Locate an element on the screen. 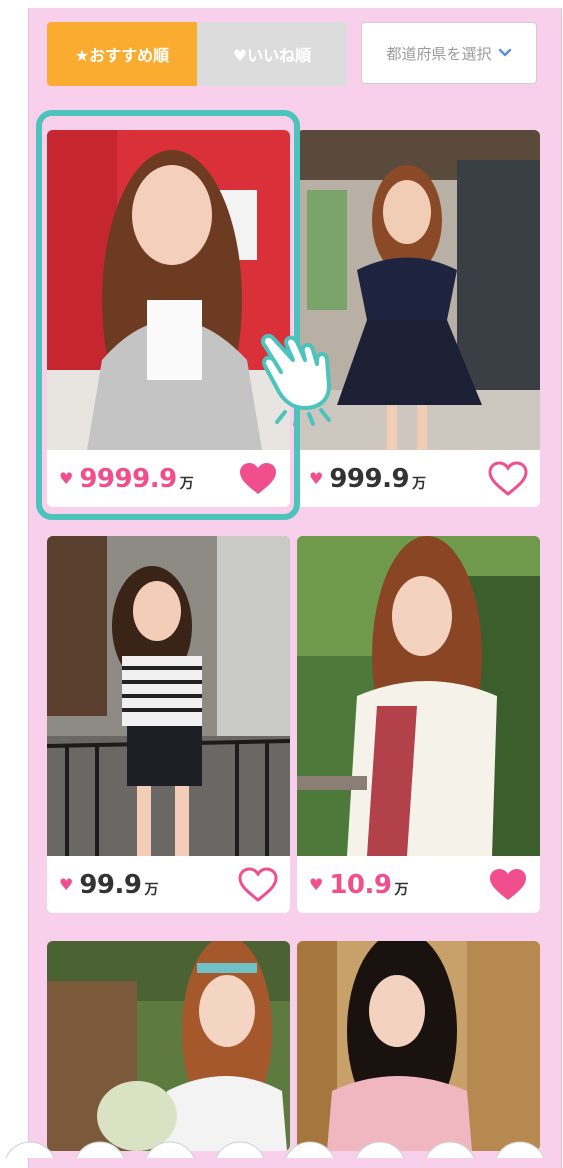 The width and height of the screenshot is (563, 1168). tab-recommended: ★おすすめ順 is located at coordinates (122, 54).